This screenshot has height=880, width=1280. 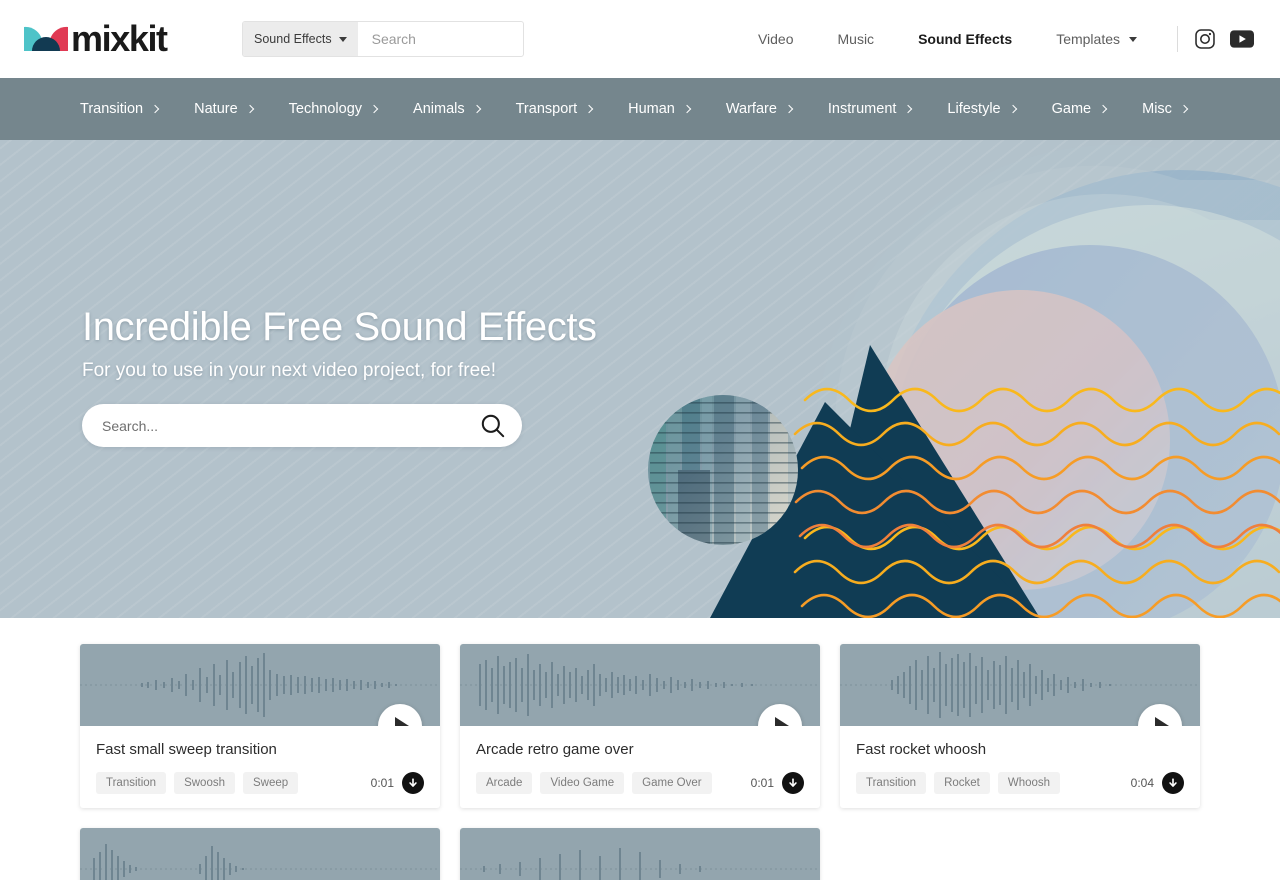 I want to click on category-misc: Misc, so click(x=1165, y=109).